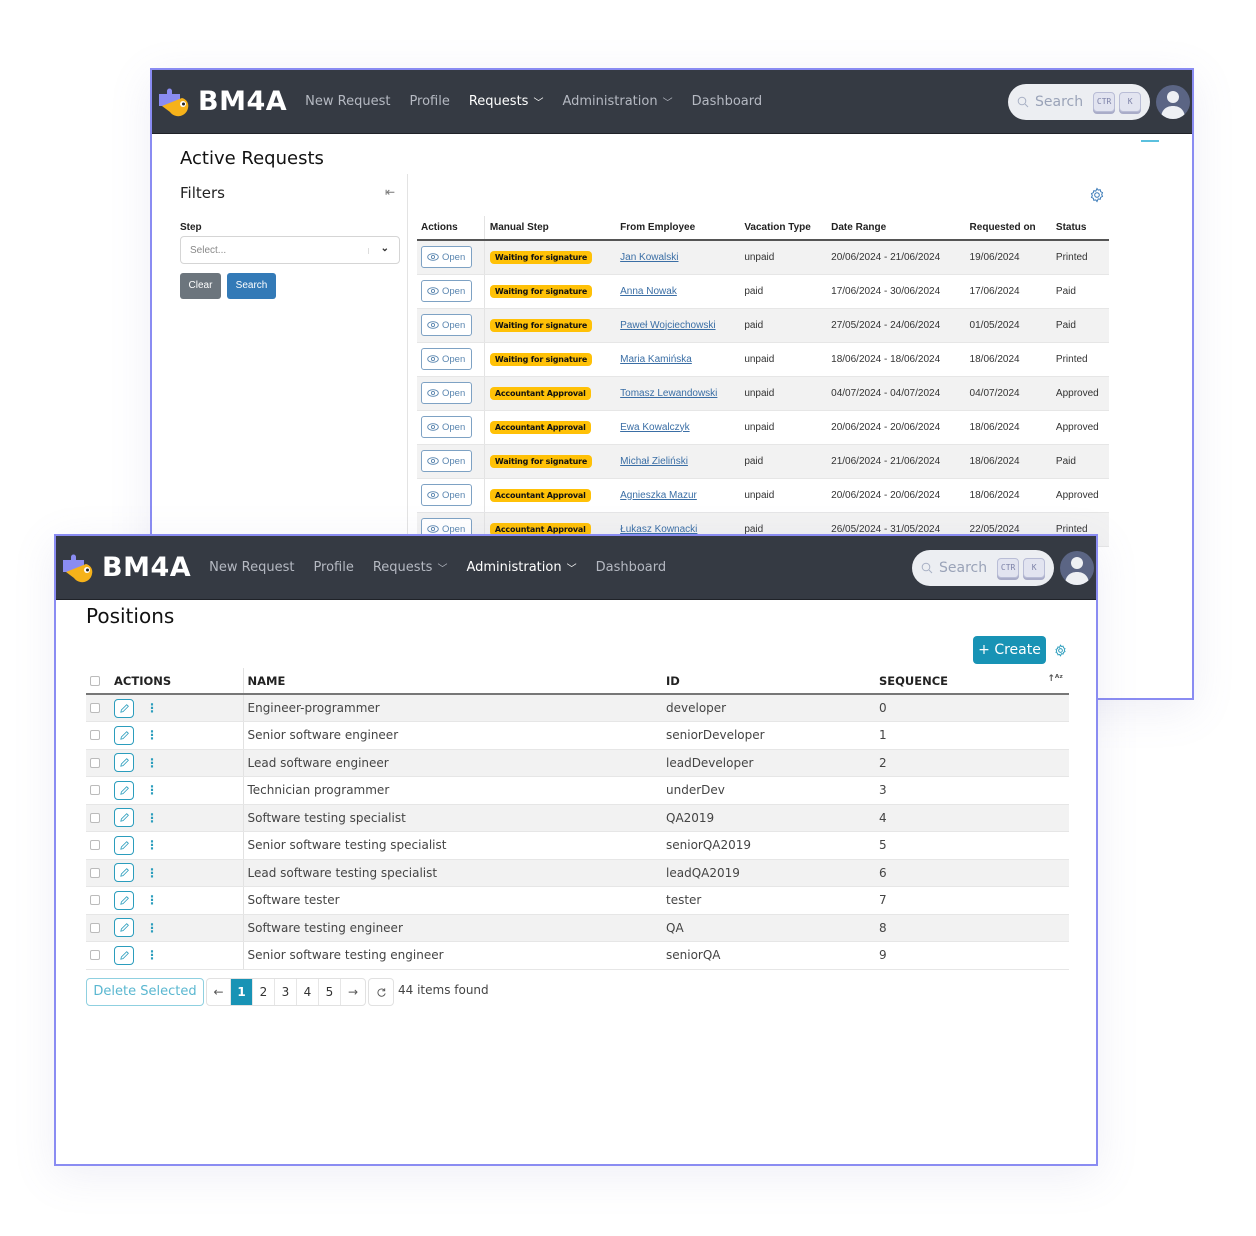  Describe the element at coordinates (264, 992) in the screenshot. I see `page-2-button: 2` at that location.